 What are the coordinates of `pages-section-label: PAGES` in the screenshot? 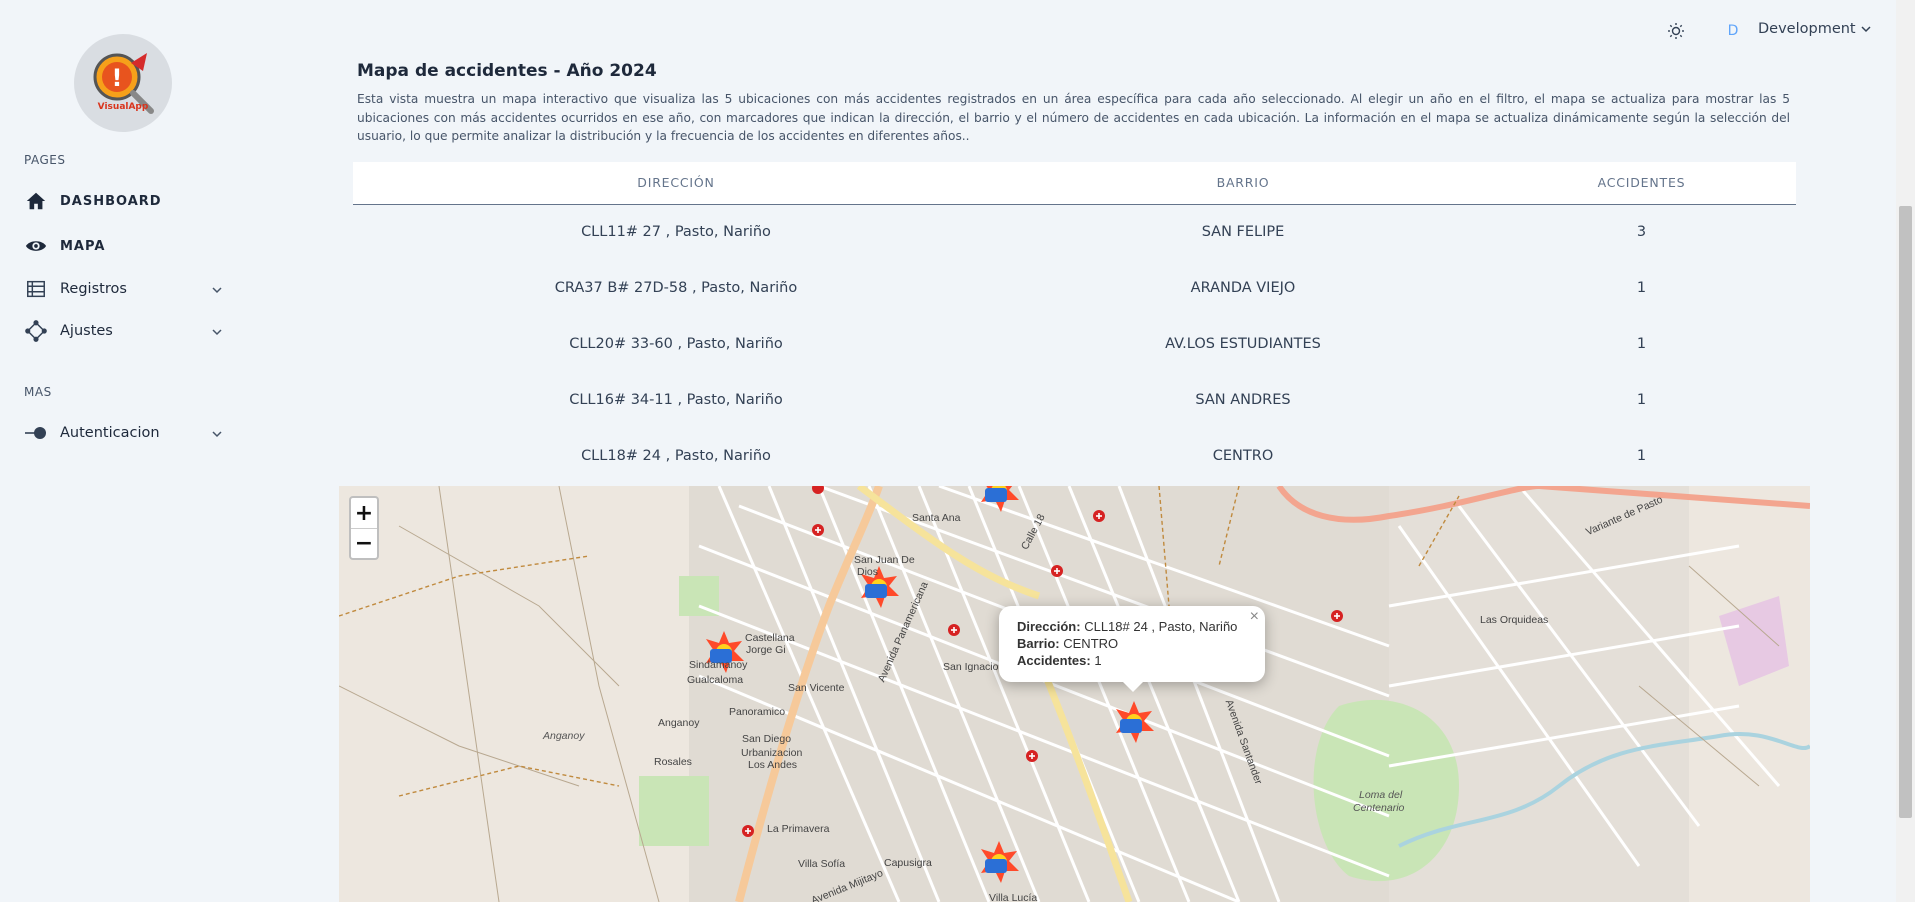 It's located at (45, 160).